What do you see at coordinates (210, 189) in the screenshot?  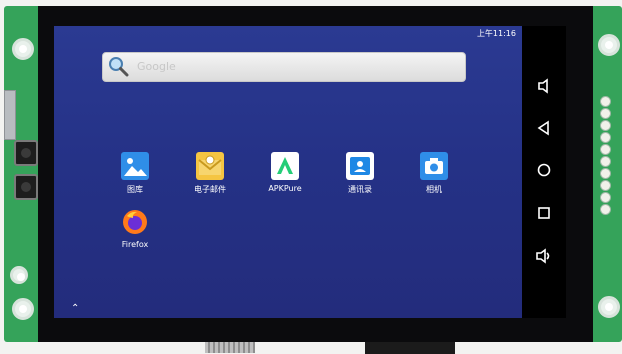 I see `app-label: 电子邮件` at bounding box center [210, 189].